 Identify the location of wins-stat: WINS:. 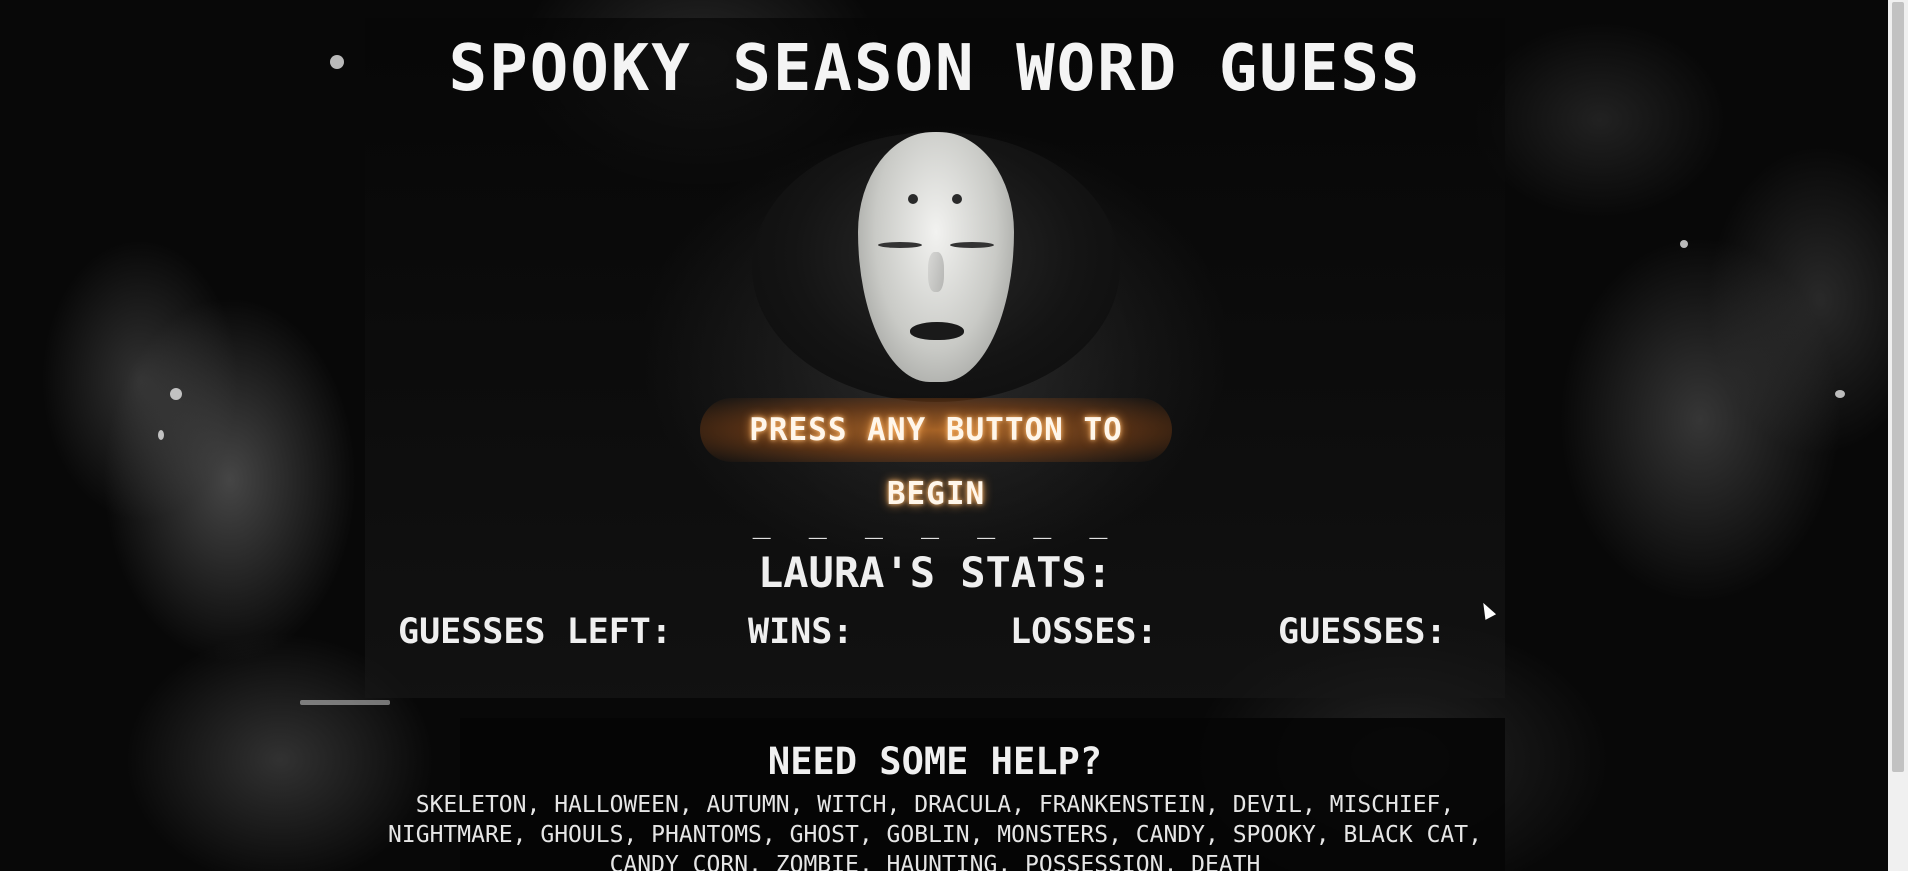
(805, 632).